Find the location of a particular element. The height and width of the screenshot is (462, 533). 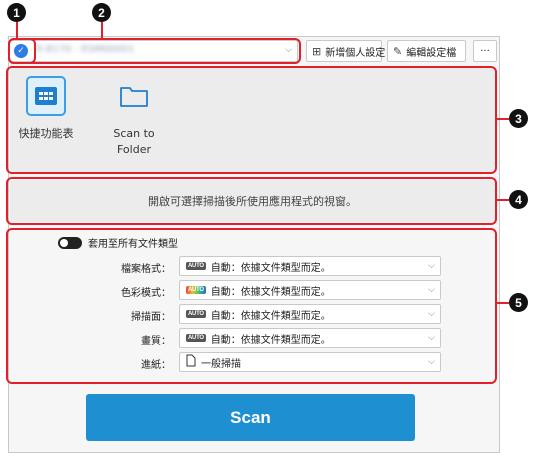

callout-1: 1 is located at coordinates (16, 12).